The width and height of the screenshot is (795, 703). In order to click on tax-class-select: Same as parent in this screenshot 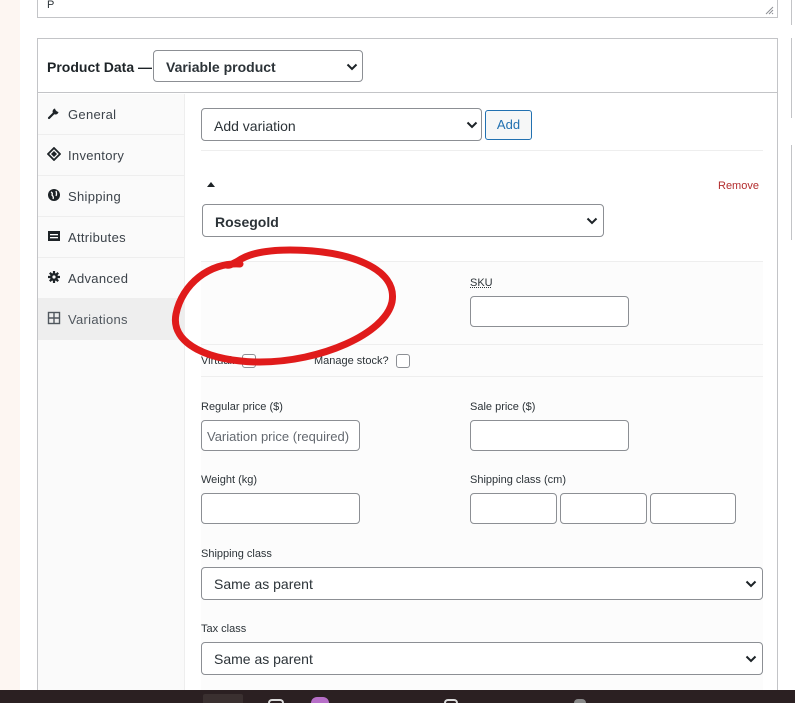, I will do `click(482, 658)`.